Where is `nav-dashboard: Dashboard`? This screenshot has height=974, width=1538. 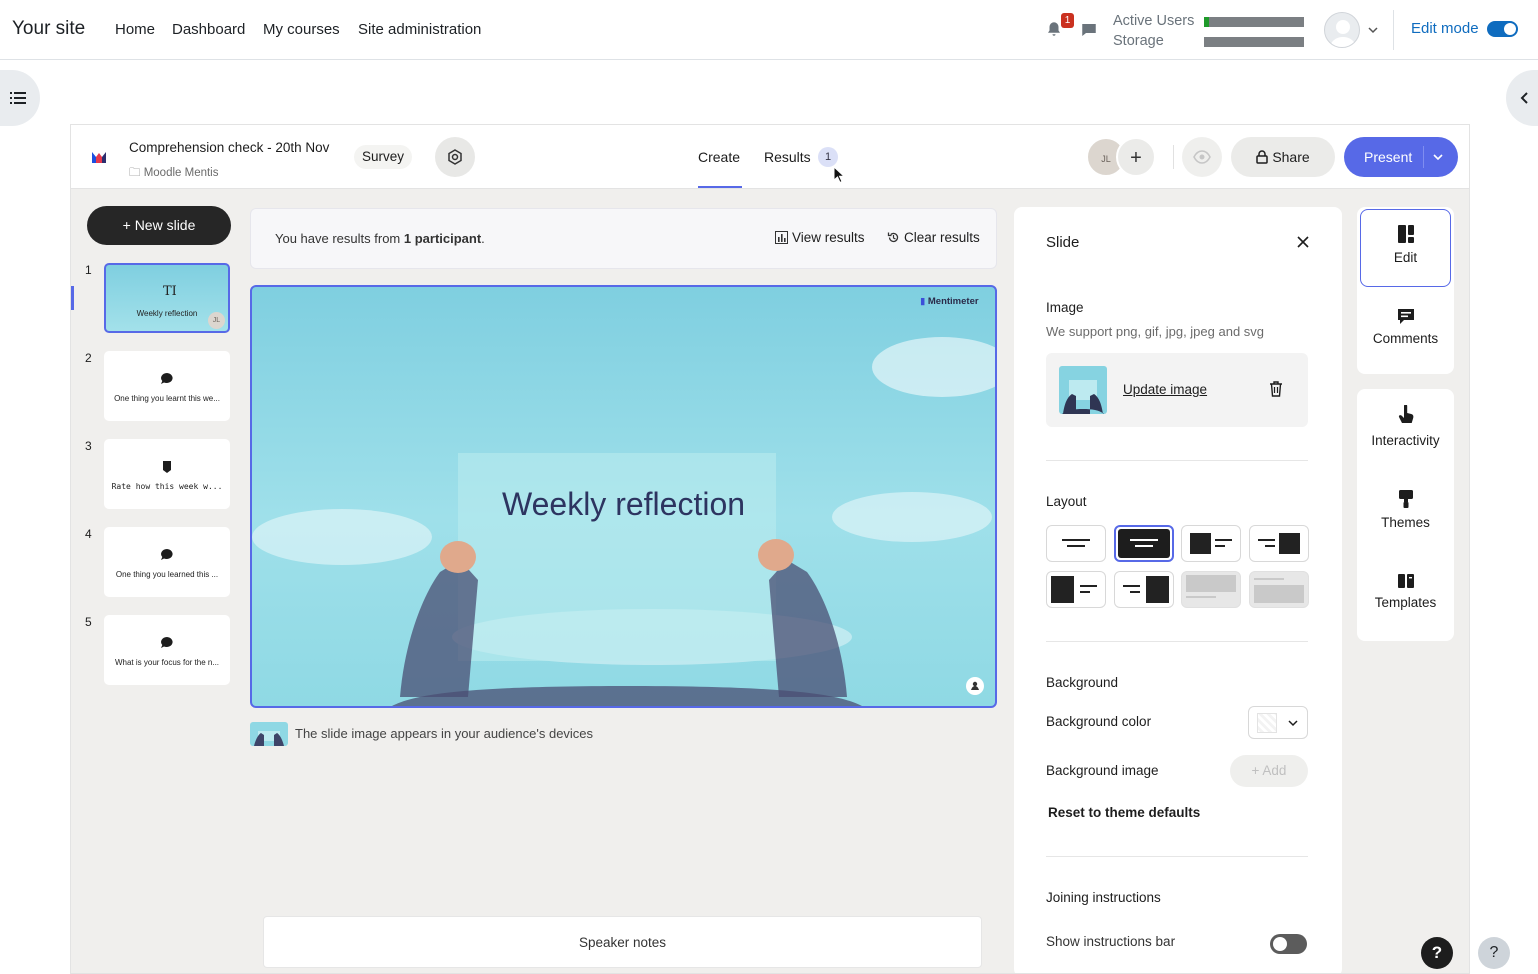 nav-dashboard: Dashboard is located at coordinates (208, 29).